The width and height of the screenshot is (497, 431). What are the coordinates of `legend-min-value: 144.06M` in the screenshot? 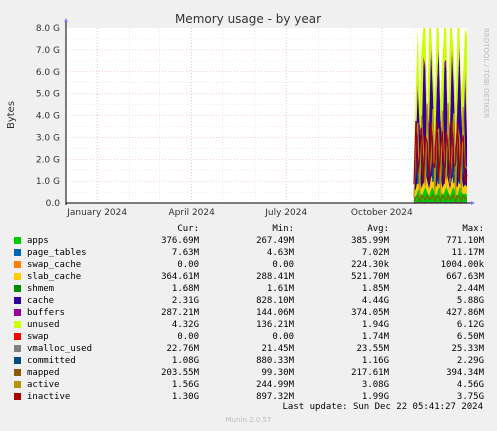 It's located at (275, 313).